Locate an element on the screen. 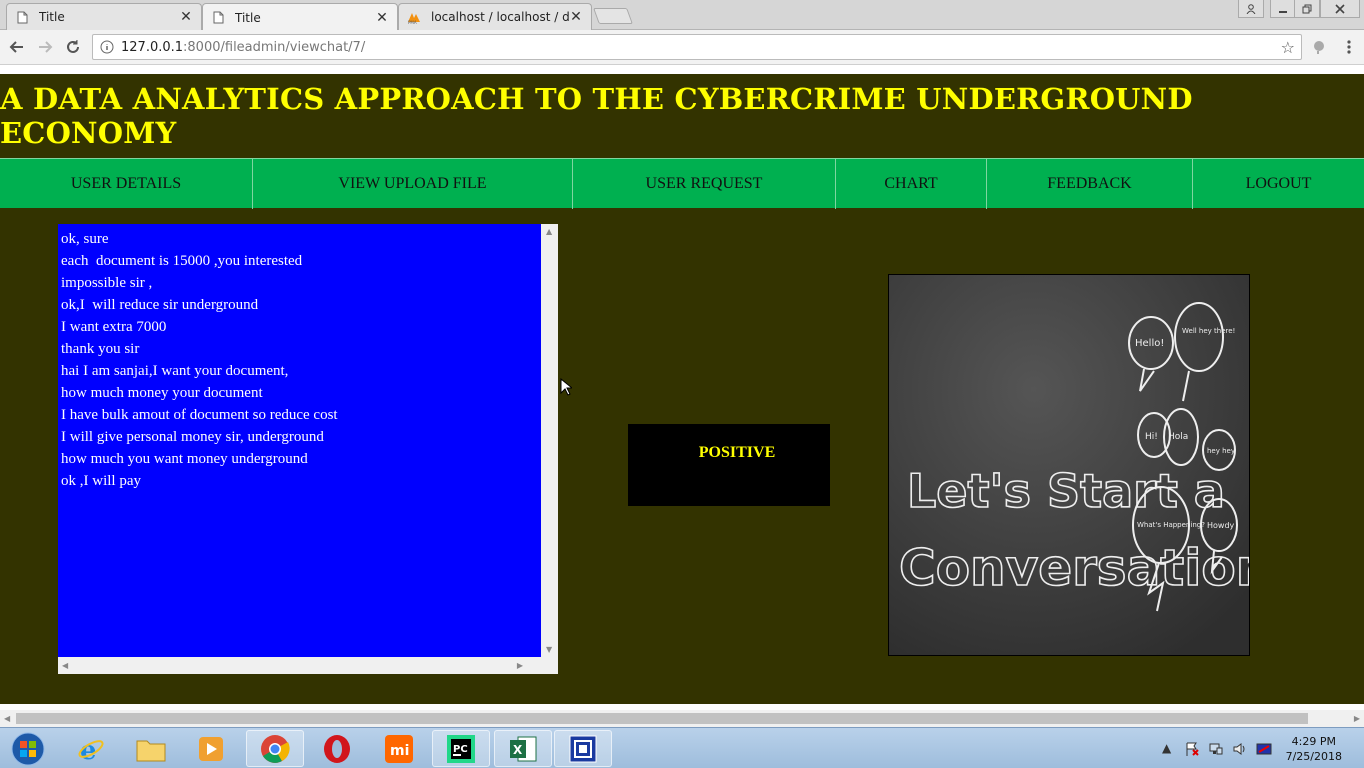 Image resolution: width=1364 pixels, height=768 pixels. chrome-icon is located at coordinates (275, 748).